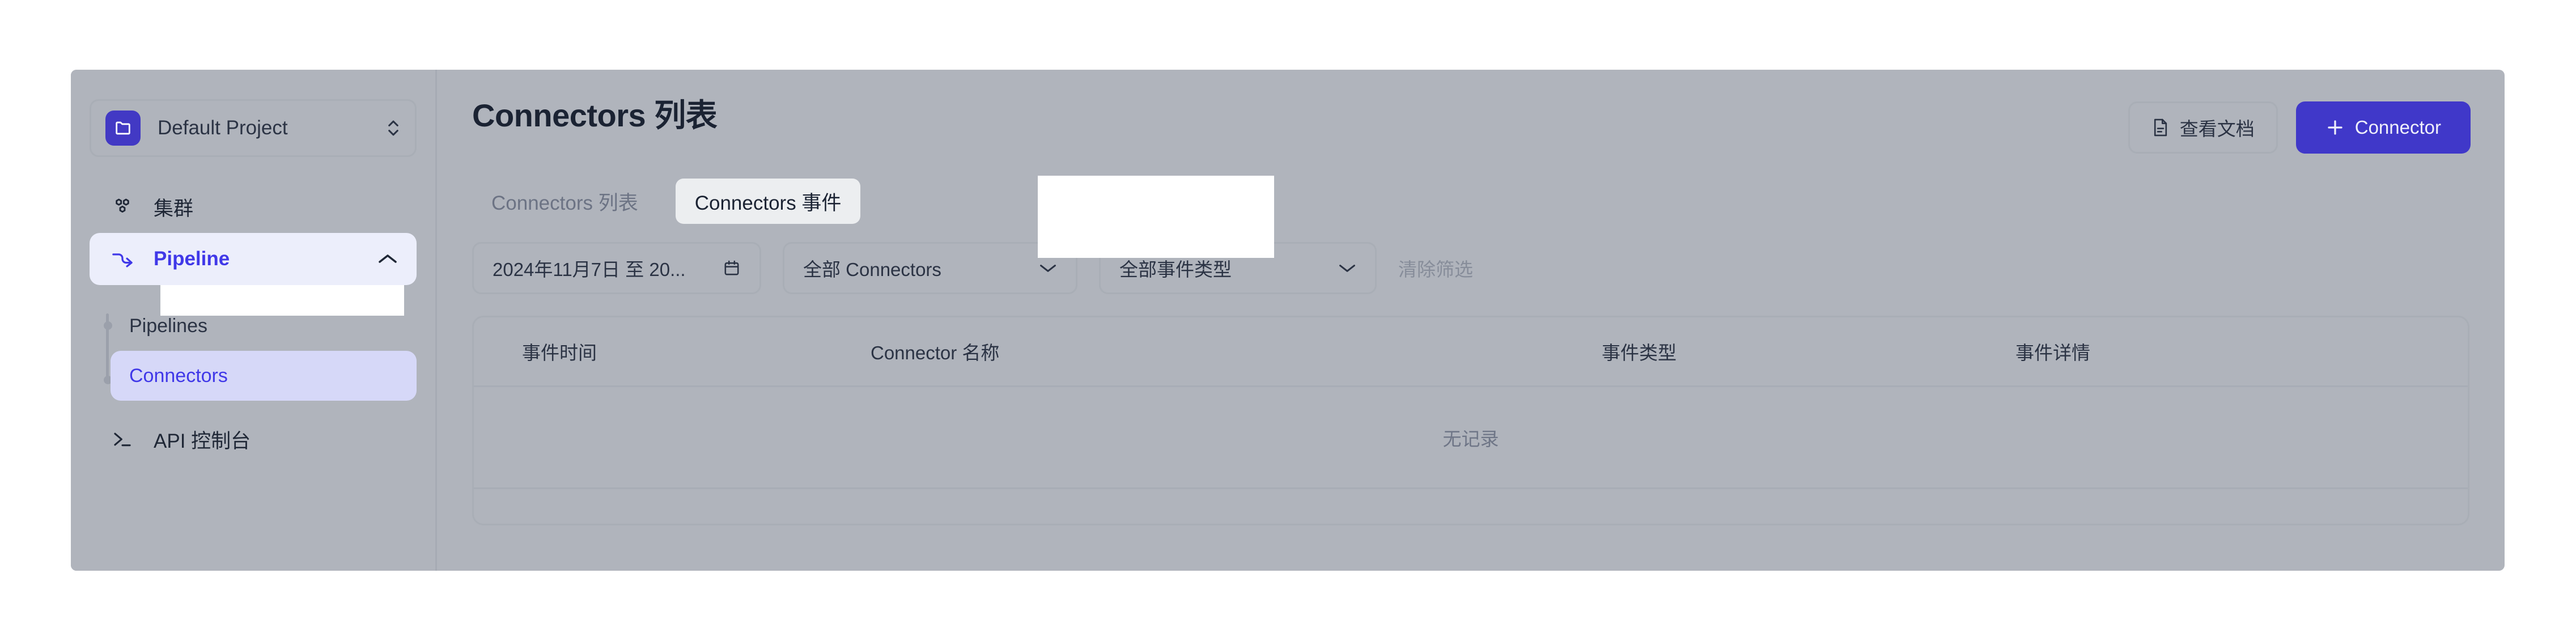 The height and width of the screenshot is (641, 2576). I want to click on sidebar-subitem-pipelines: Pipelines, so click(264, 326).